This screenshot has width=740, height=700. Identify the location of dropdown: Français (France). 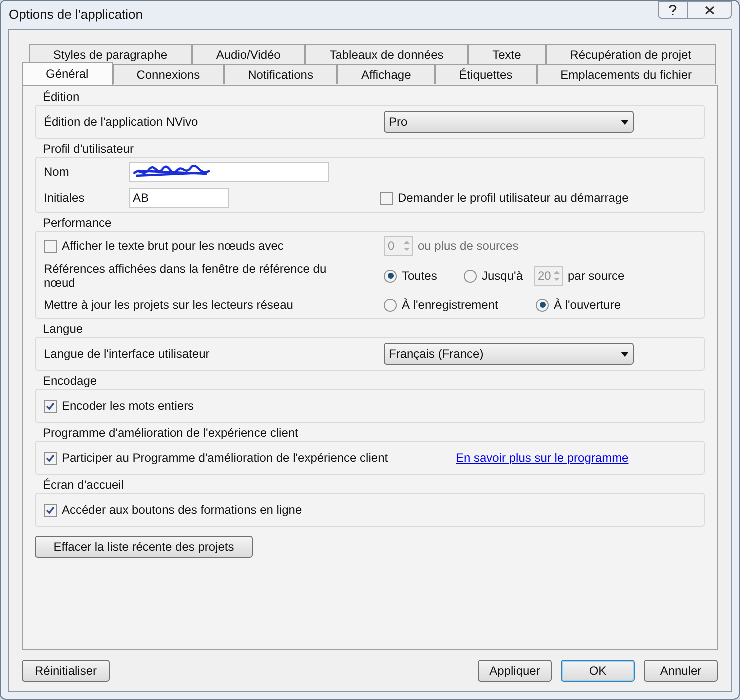
(509, 354).